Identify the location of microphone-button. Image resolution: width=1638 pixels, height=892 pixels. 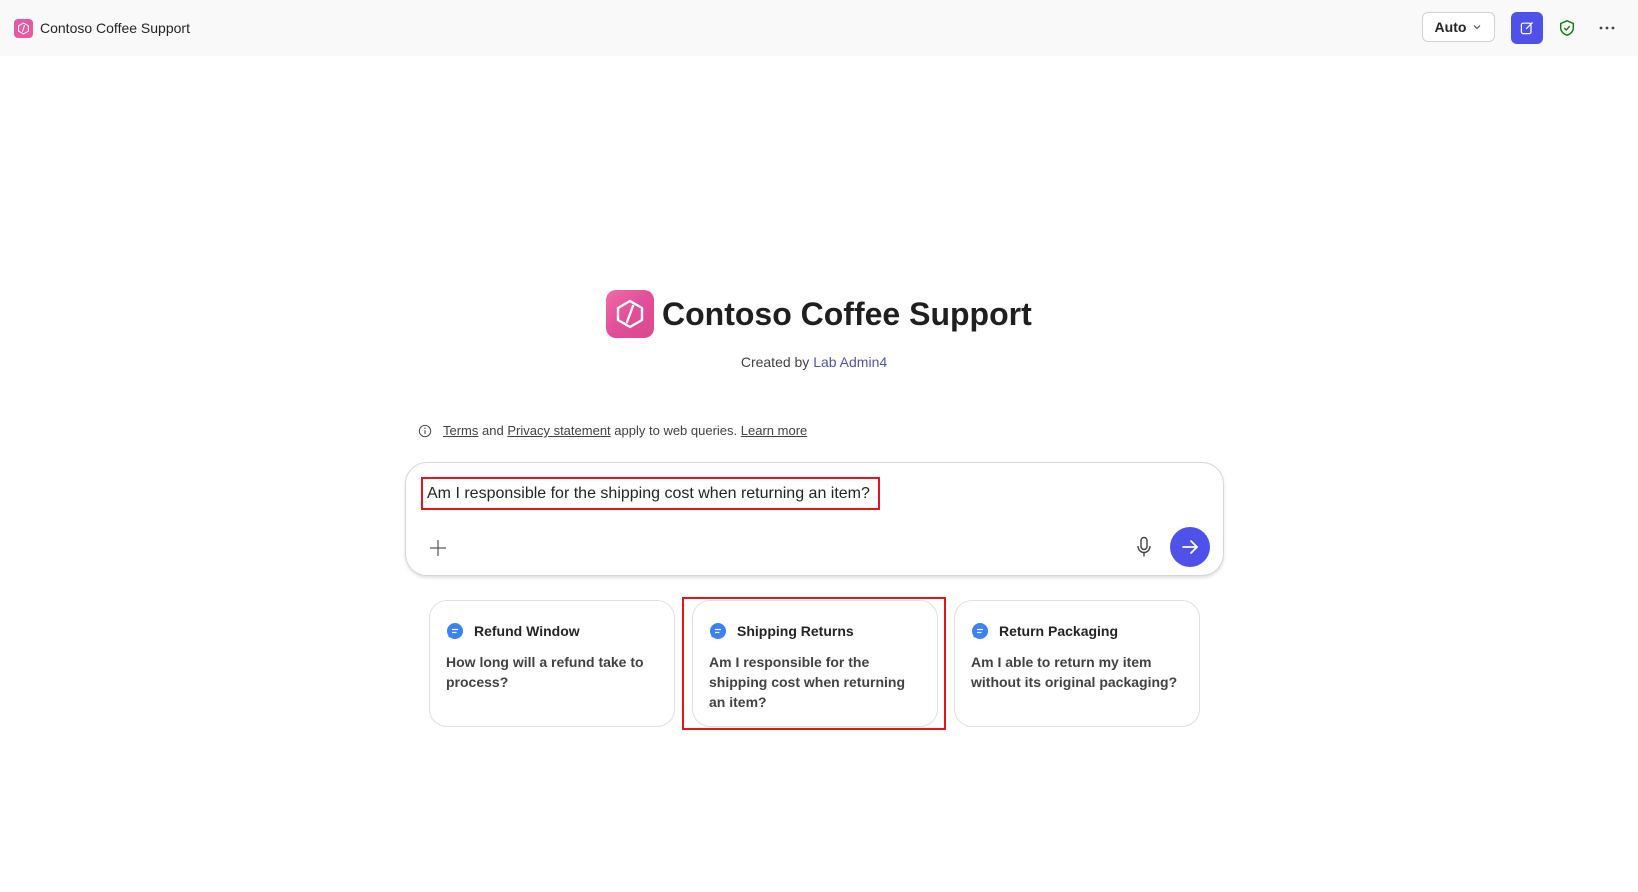
(1144, 547).